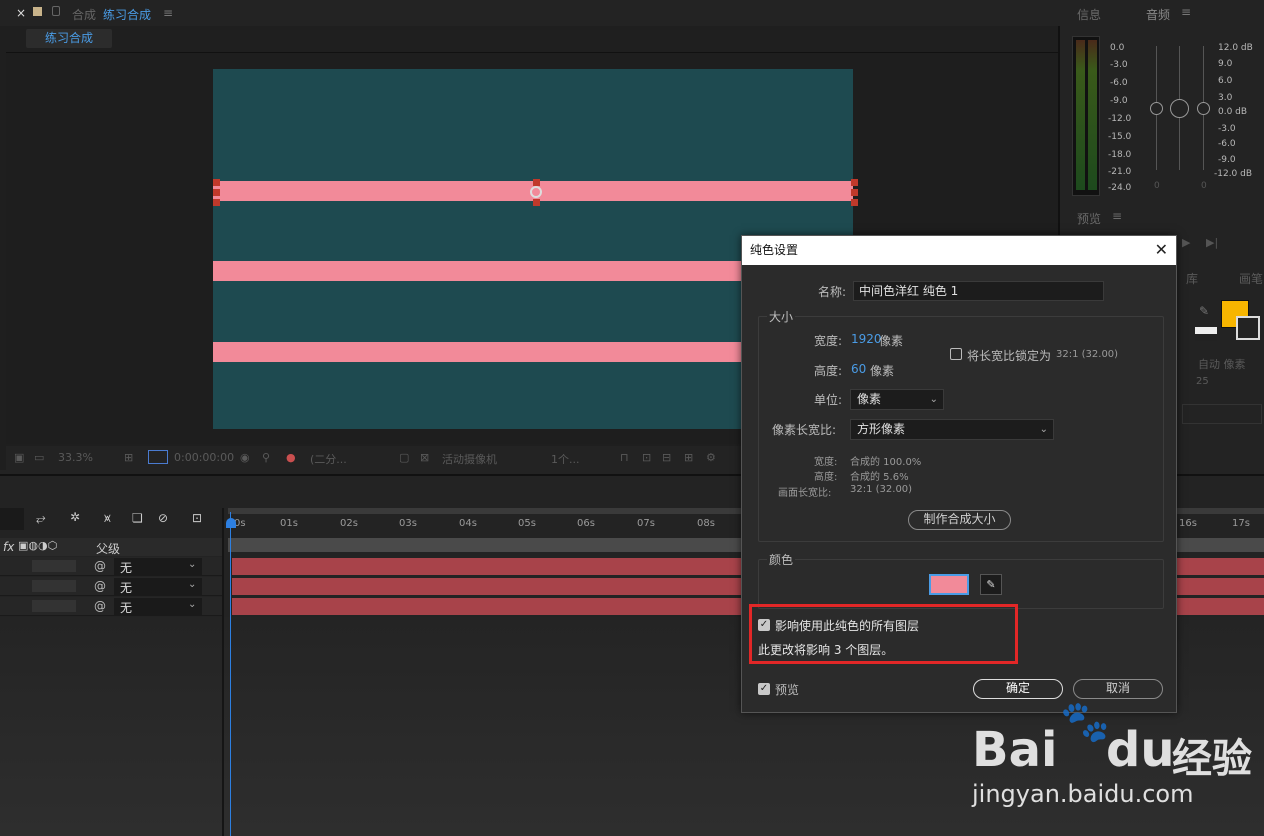 The height and width of the screenshot is (836, 1264). Describe the element at coordinates (1085, 722) in the screenshot. I see `paw-icon: 🐾` at that location.